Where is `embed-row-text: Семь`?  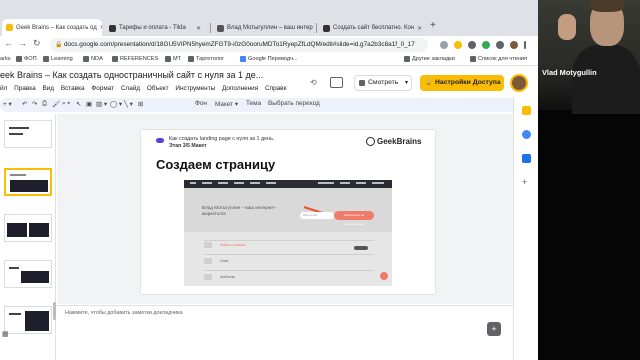 embed-row-text: Семь is located at coordinates (224, 261).